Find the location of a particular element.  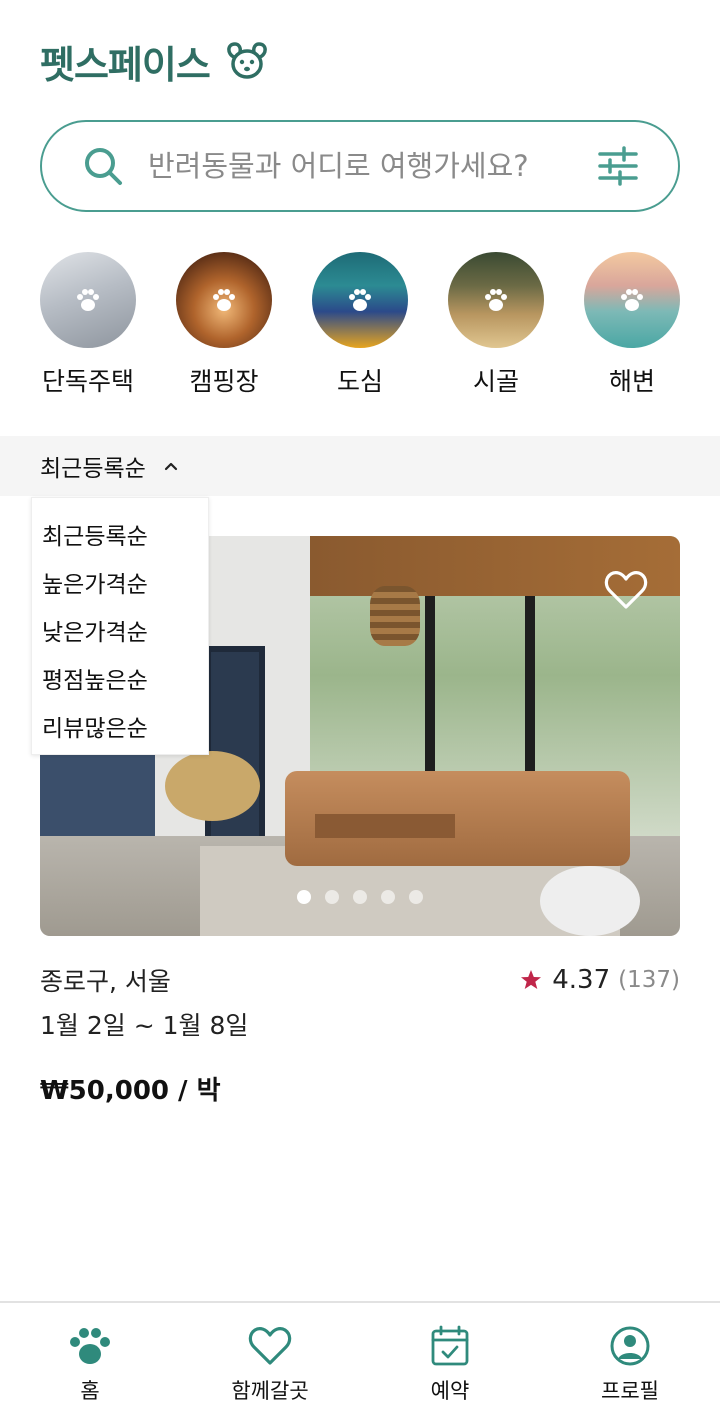

photo-lamp is located at coordinates (395, 616).